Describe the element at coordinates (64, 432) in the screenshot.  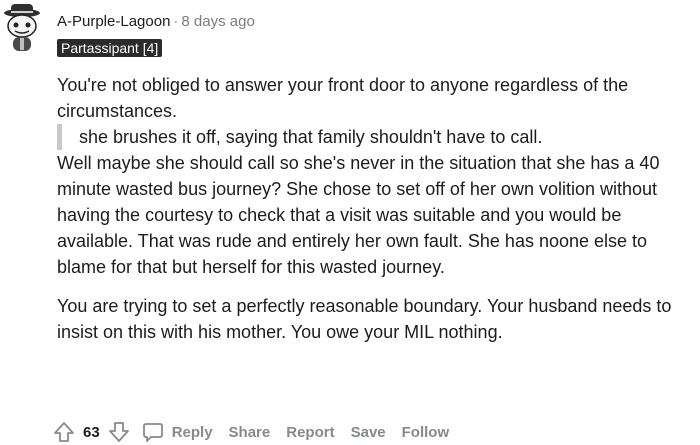
I see `upvote-icon` at that location.